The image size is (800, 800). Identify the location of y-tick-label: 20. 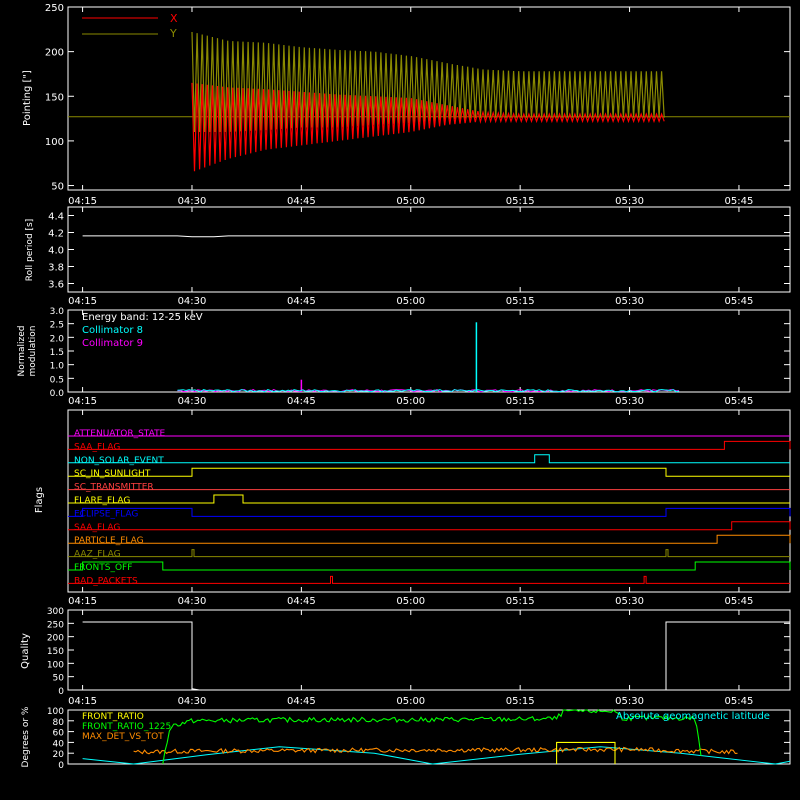
(59, 755).